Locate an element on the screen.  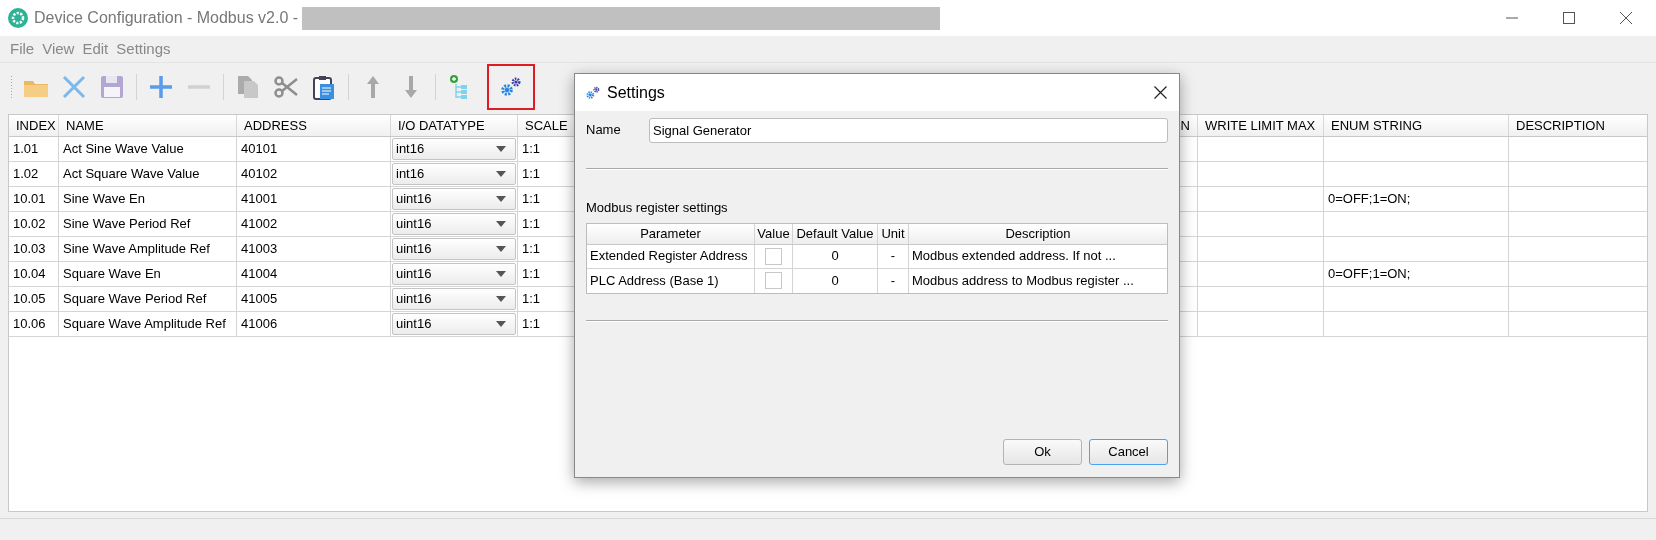
table-cell-text: 41001 is located at coordinates (259, 199).